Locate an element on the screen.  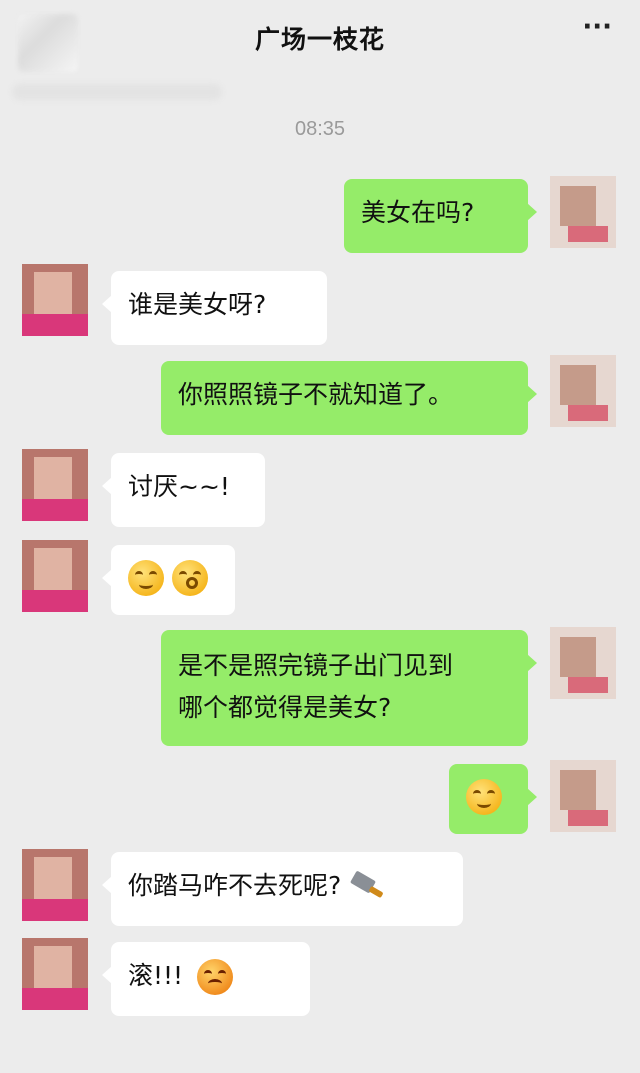
message-text: 谁是美女呀? is located at coordinates (197, 304).